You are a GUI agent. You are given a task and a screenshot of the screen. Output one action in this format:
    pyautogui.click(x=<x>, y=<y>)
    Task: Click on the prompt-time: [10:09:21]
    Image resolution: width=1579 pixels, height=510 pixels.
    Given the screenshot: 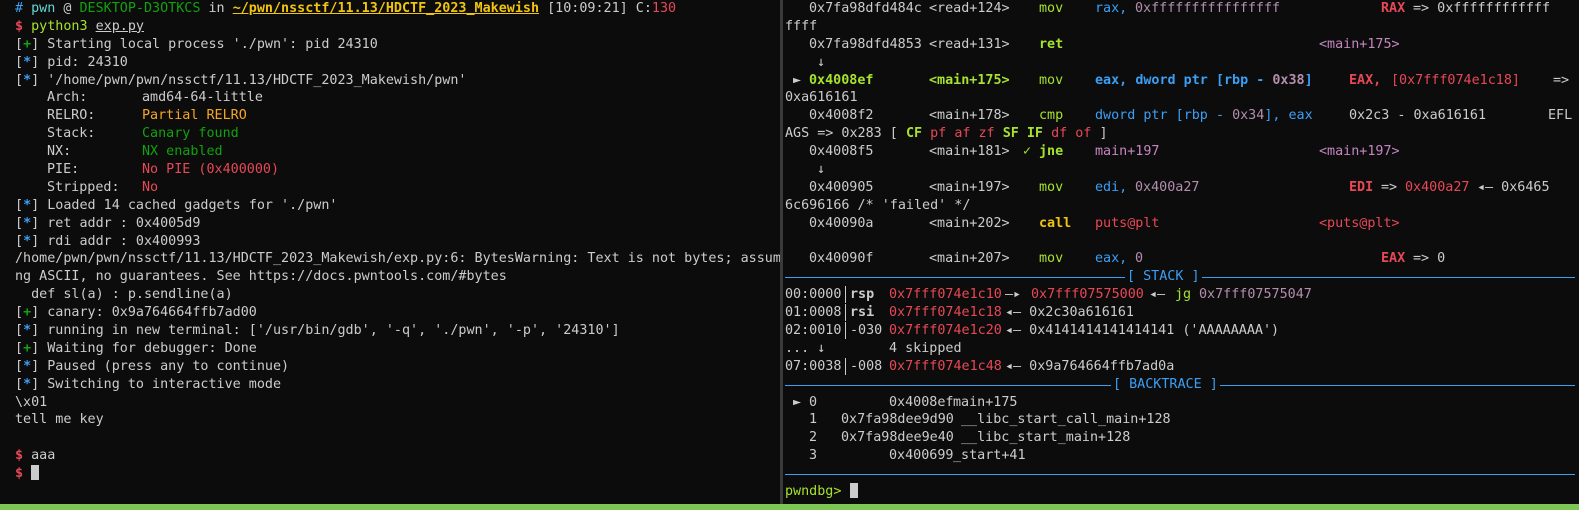 What is the action you would take?
    pyautogui.click(x=587, y=8)
    